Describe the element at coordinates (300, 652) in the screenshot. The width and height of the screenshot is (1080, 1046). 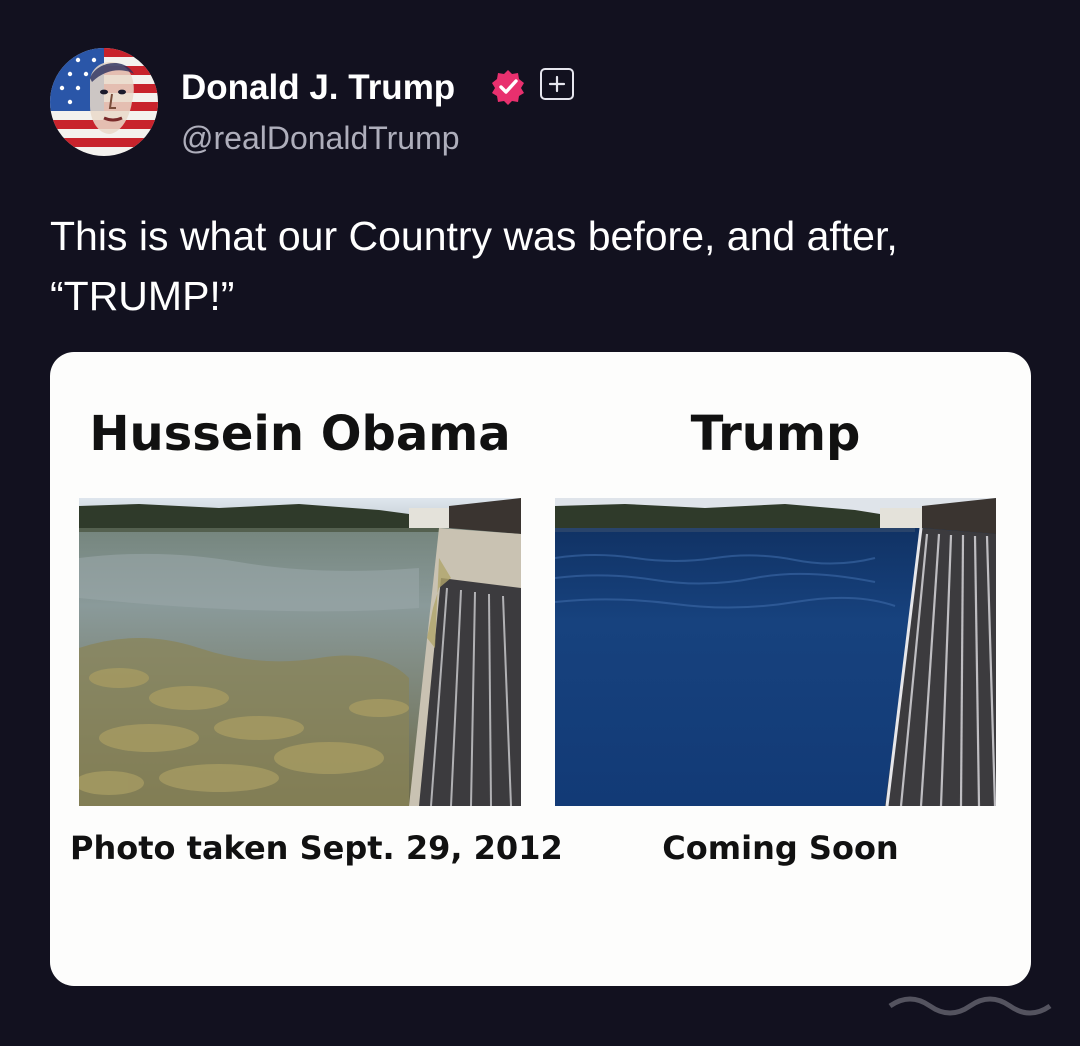
I see `reflecting-pool-algae-photo` at that location.